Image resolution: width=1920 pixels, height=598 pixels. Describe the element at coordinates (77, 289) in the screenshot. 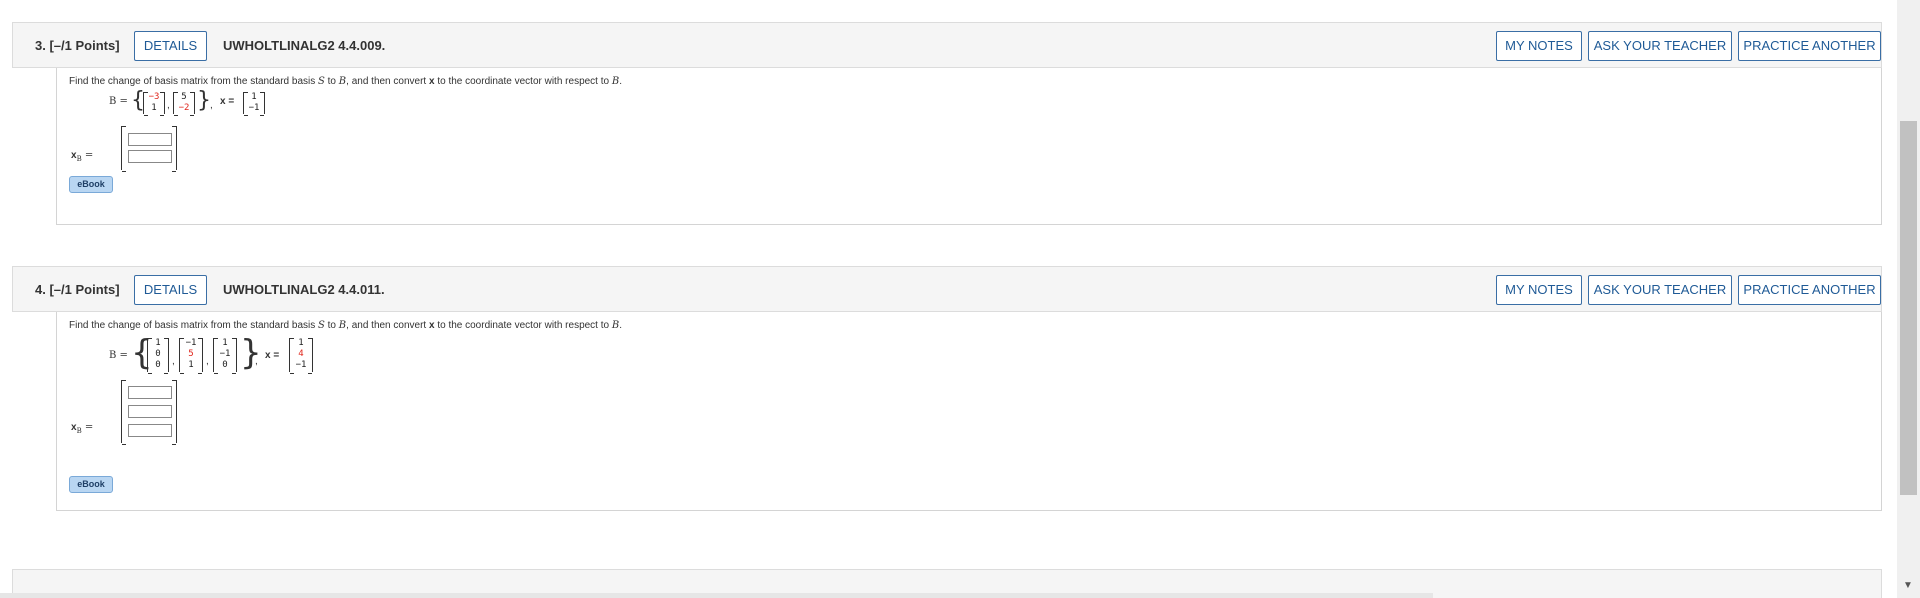

I see `question-number: 4. [–/1 Points]` at that location.